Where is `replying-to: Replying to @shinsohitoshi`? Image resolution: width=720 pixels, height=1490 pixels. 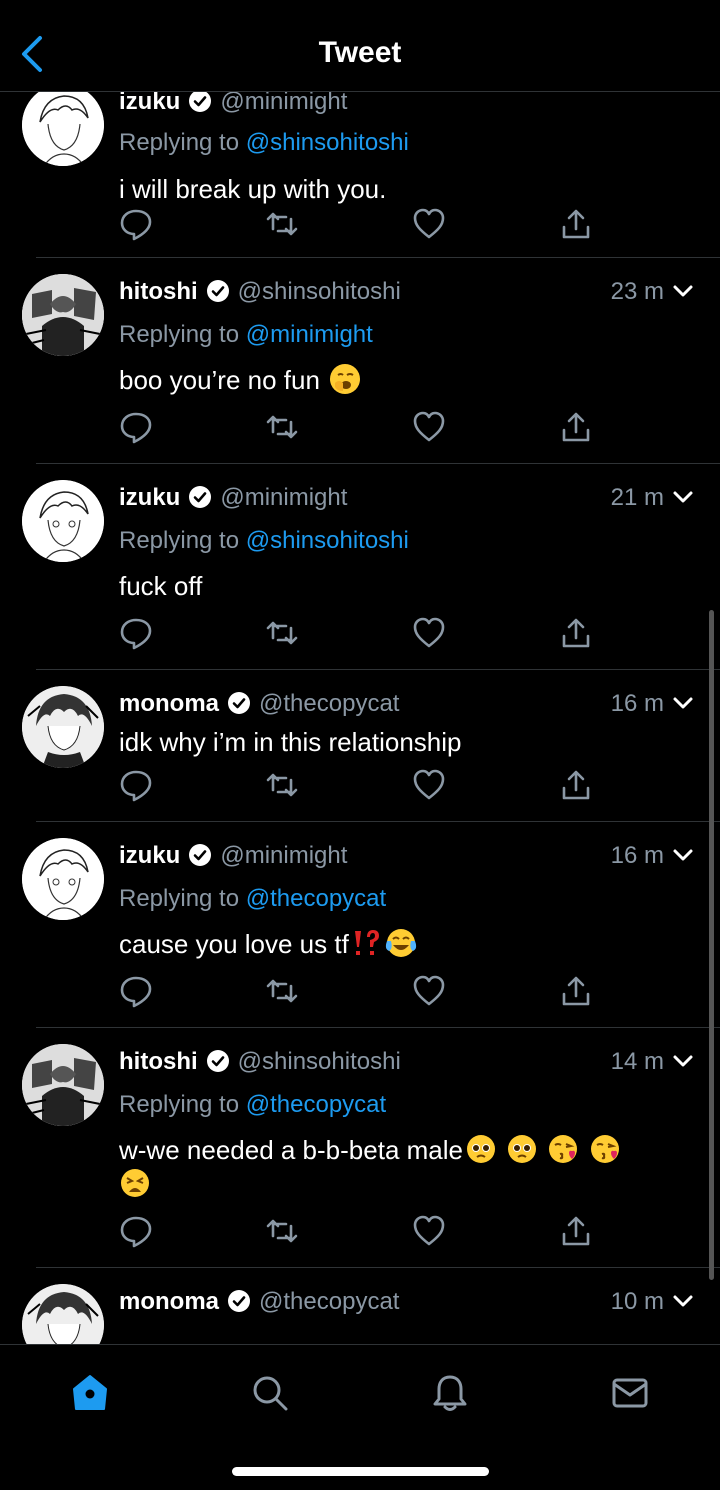
replying-to: Replying to @shinsohitoshi is located at coordinates (264, 143).